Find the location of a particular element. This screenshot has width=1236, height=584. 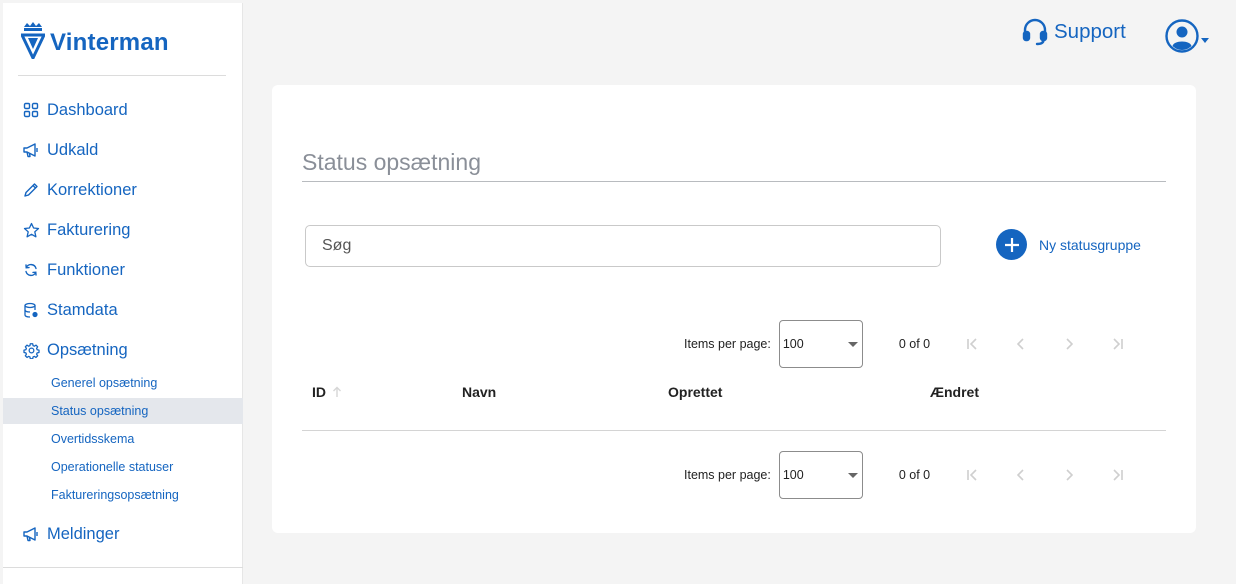

sidebar-item-opsaetning: Opsætning is located at coordinates (123, 350).